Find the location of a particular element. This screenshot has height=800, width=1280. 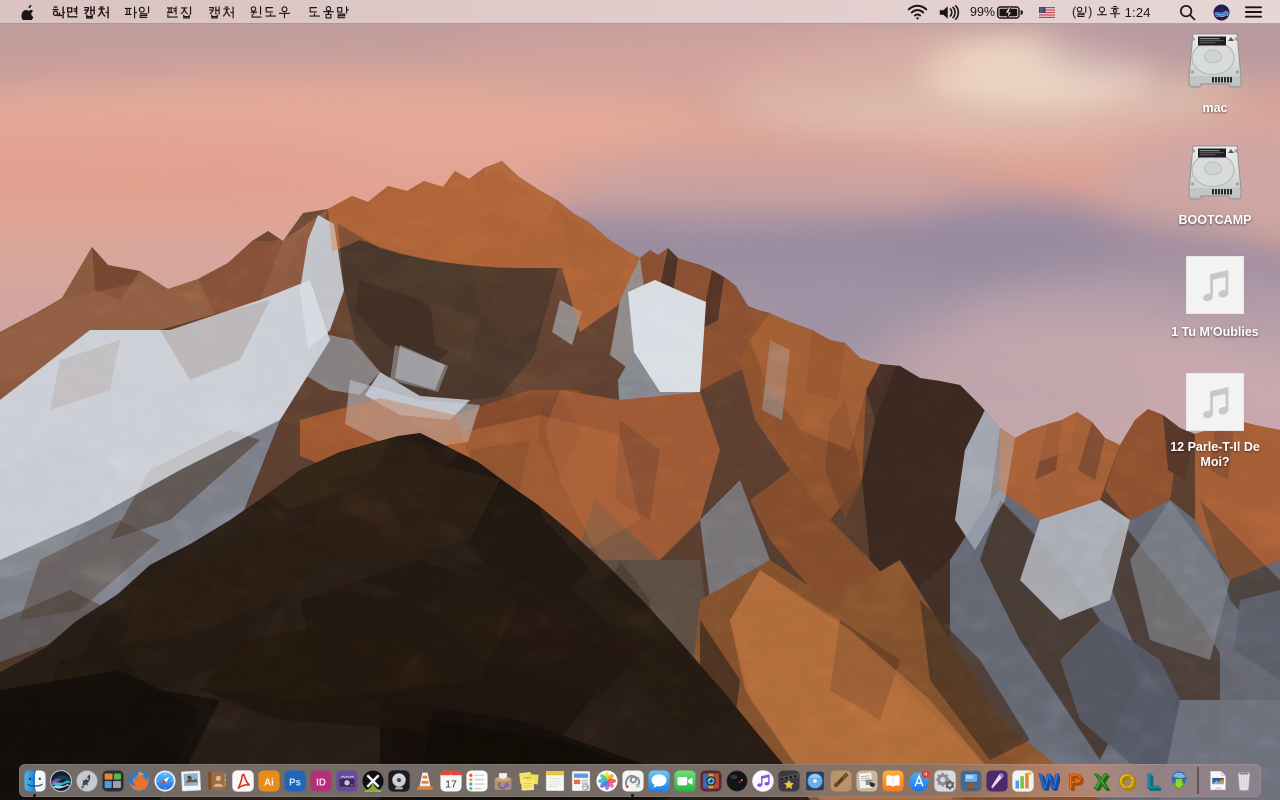

svg-text: Ps is located at coordinates (295, 782).